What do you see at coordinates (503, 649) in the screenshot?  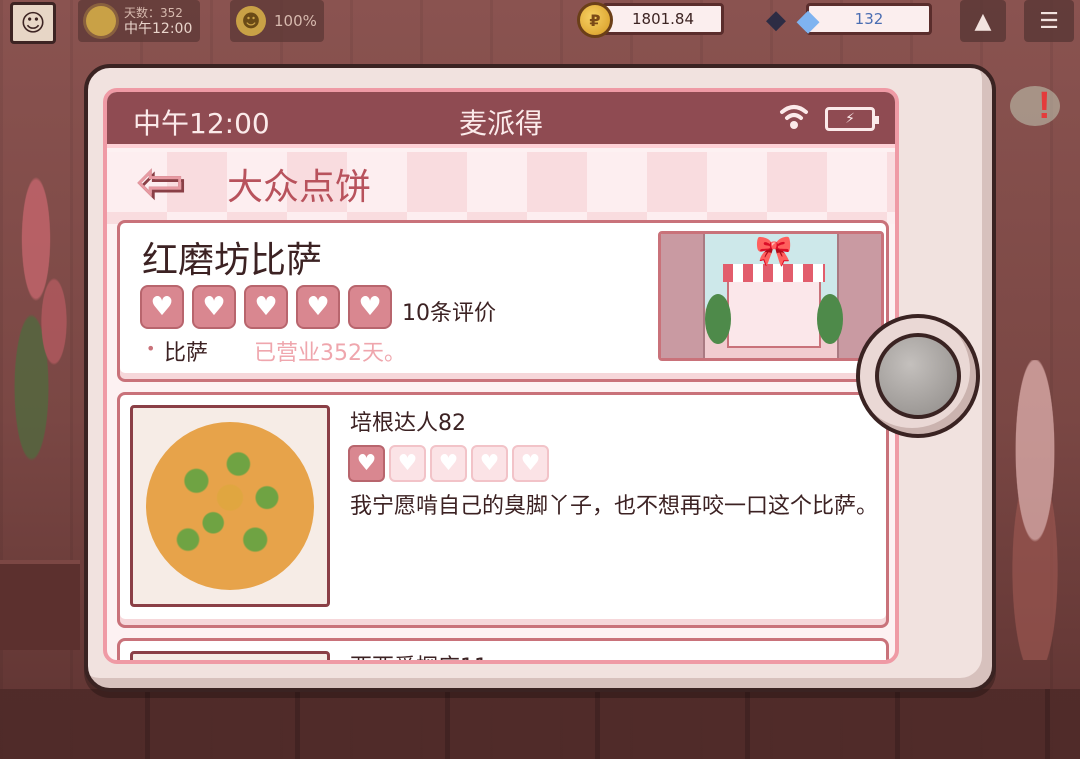 I see `review-card: 西西爱探店11` at bounding box center [503, 649].